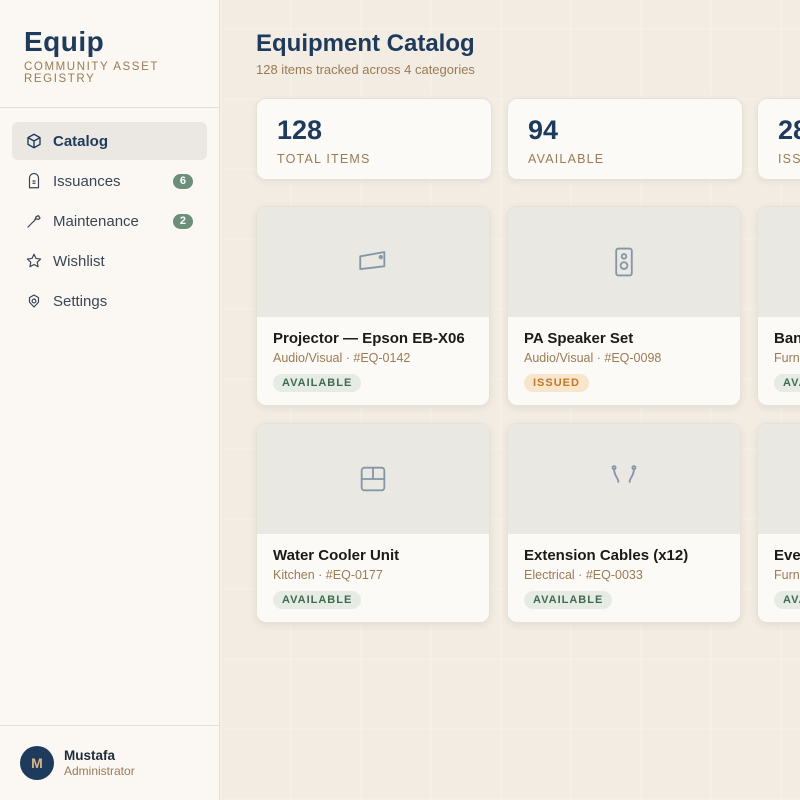  Describe the element at coordinates (787, 358) in the screenshot. I see `card-meta: Furniture · #EQ-0061` at that location.